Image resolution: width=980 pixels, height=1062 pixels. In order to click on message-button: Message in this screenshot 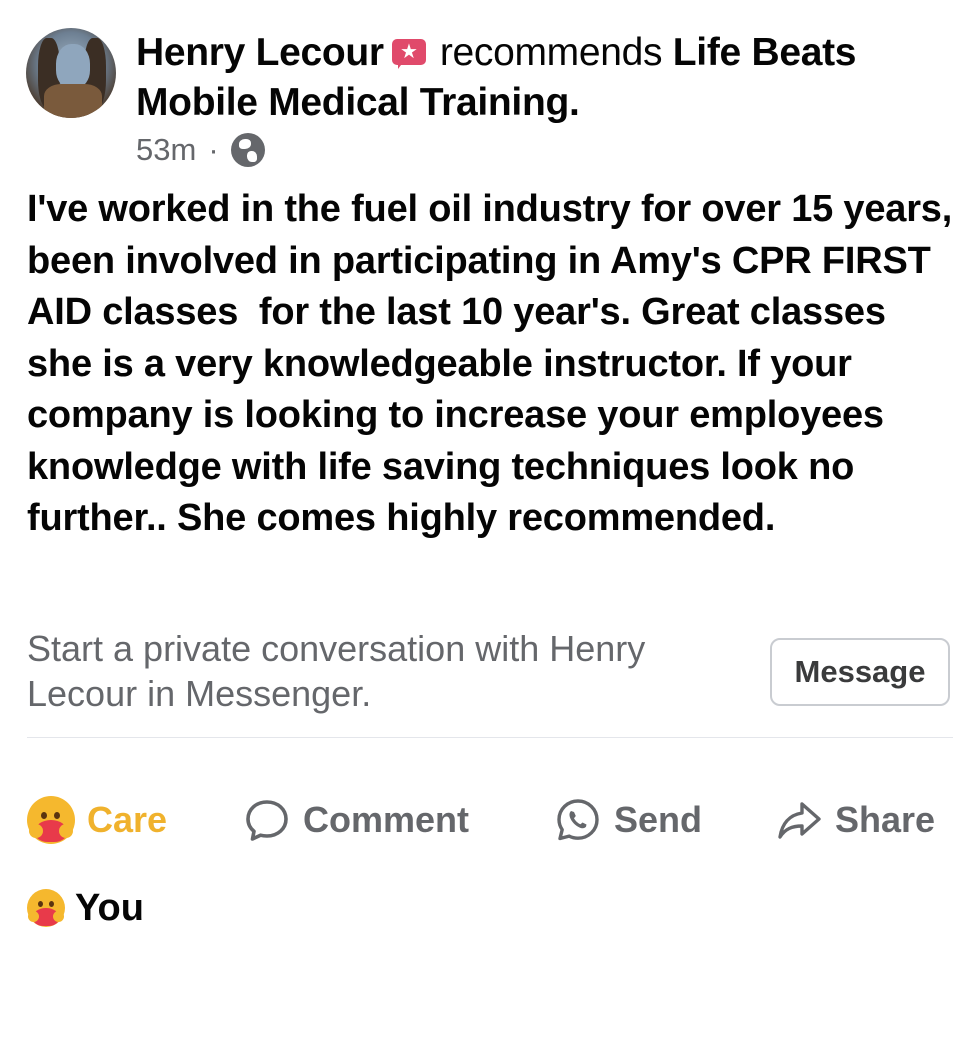, I will do `click(860, 672)`.